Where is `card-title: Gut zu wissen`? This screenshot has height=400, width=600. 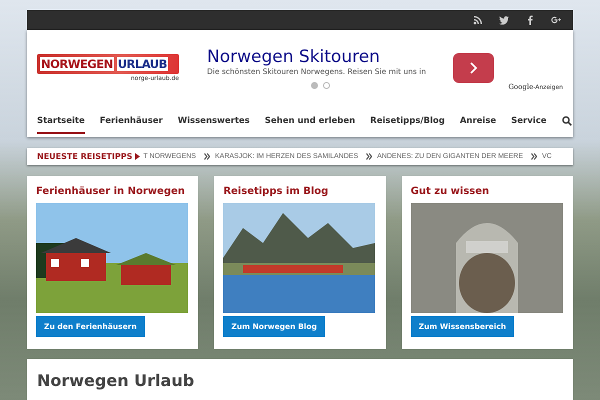 card-title: Gut zu wissen is located at coordinates (450, 191).